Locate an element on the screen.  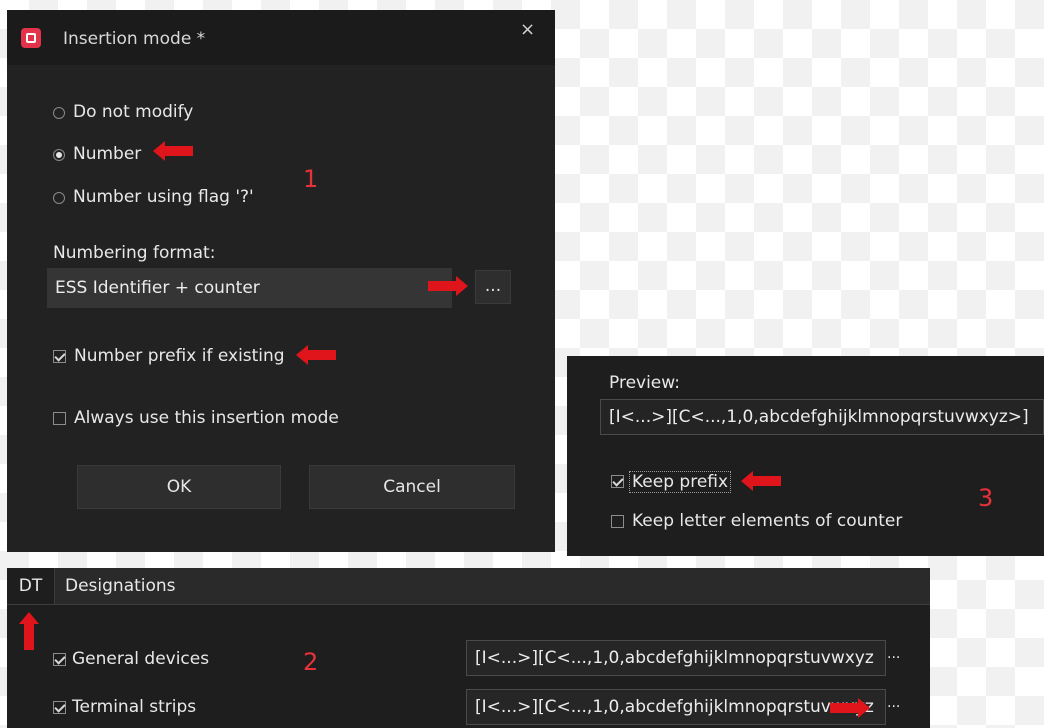
radio-label: Number is located at coordinates (107, 154).